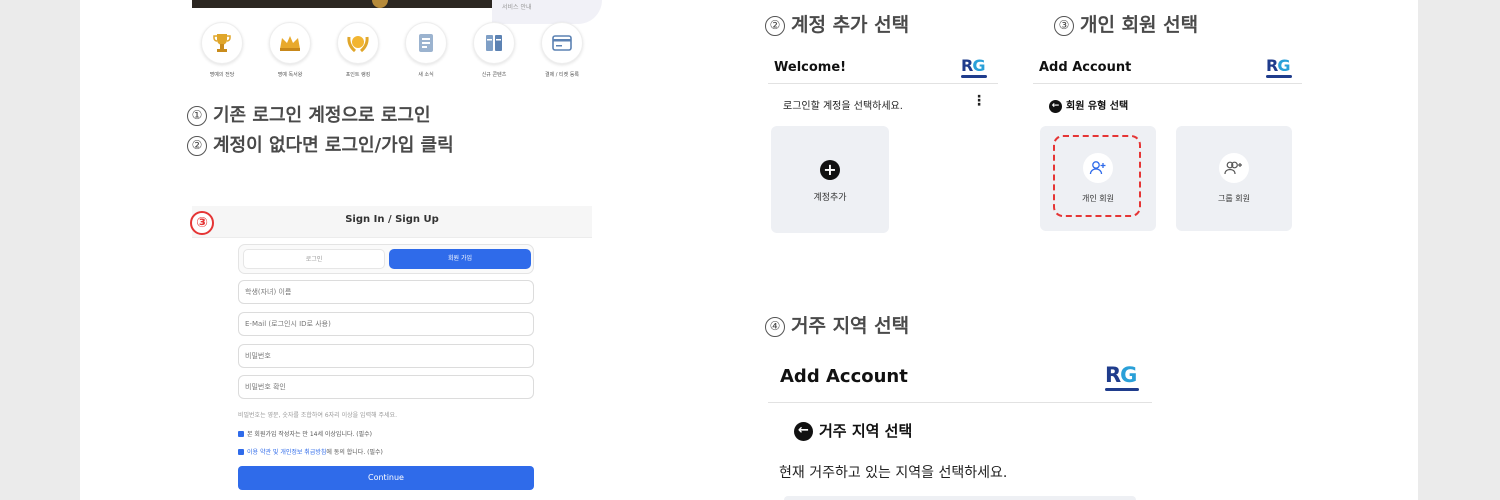 This screenshot has height=500, width=1500. Describe the element at coordinates (883, 68) in the screenshot. I see `welcome-header: Welcome! RG` at that location.